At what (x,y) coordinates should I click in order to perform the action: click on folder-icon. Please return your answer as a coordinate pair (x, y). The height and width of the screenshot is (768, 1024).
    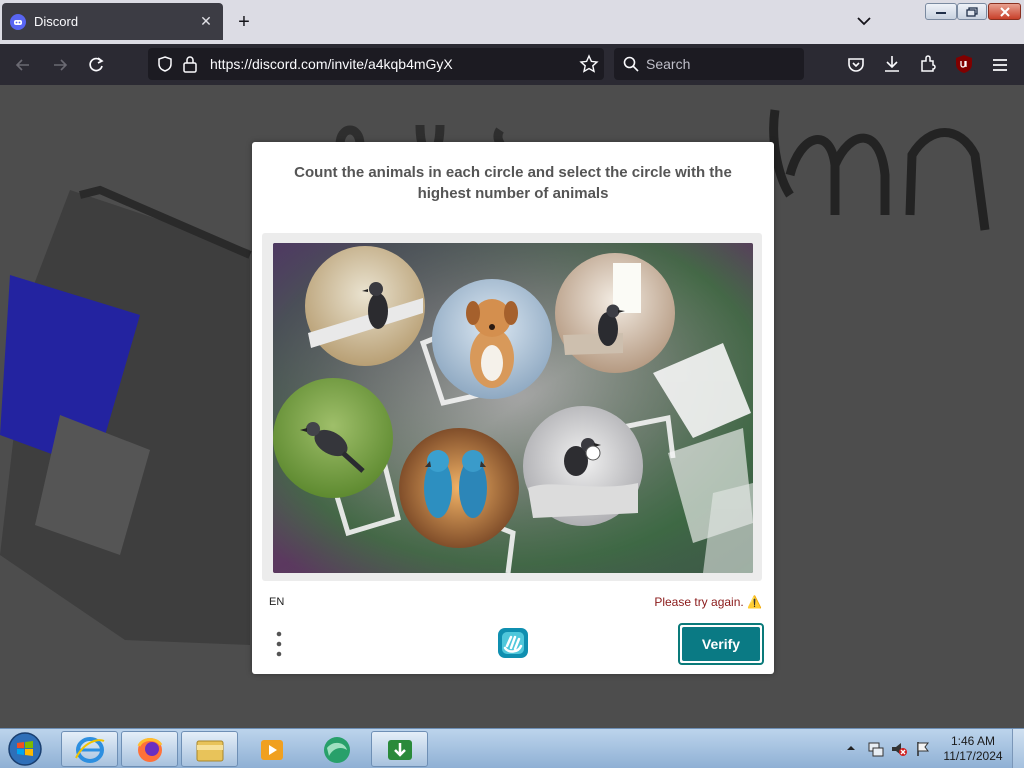
    Looking at the image, I should click on (210, 751).